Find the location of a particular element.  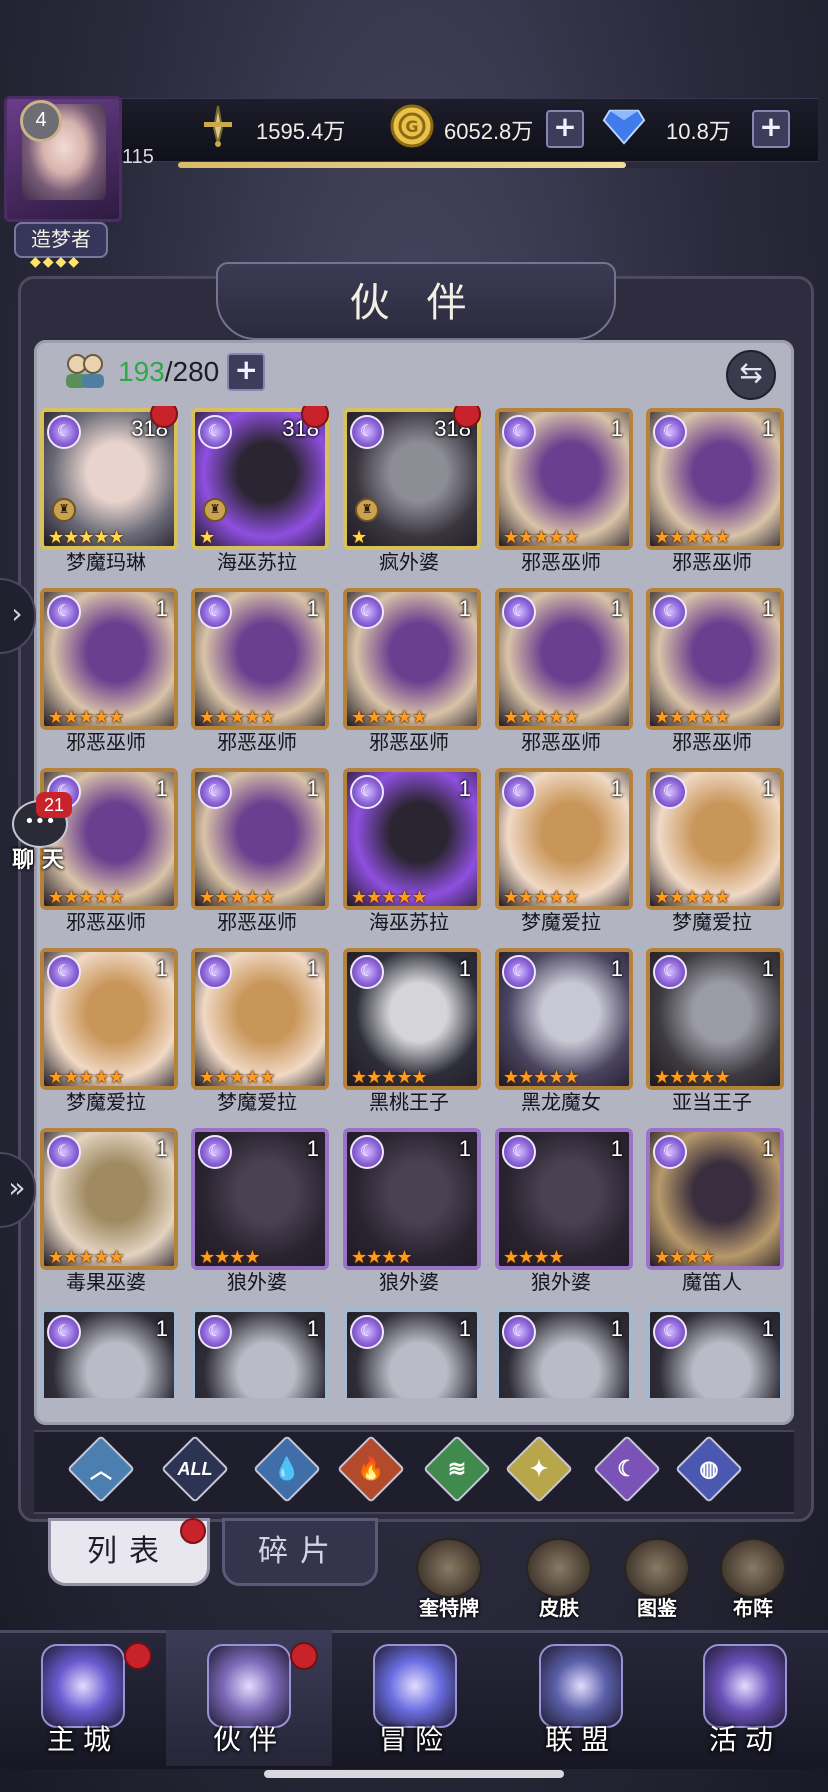

hero-card: ☾ 1 ★★★★★ 黑桃王子 is located at coordinates (410, 1035).